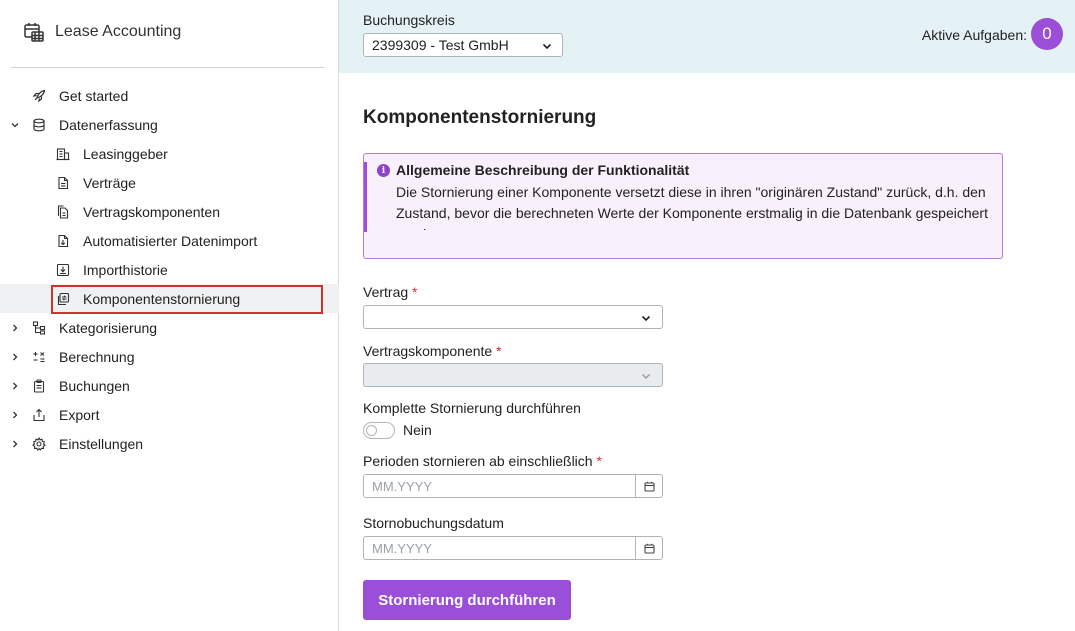 The width and height of the screenshot is (1075, 631). What do you see at coordinates (39, 328) in the screenshot?
I see `hierarchy-icon` at bounding box center [39, 328].